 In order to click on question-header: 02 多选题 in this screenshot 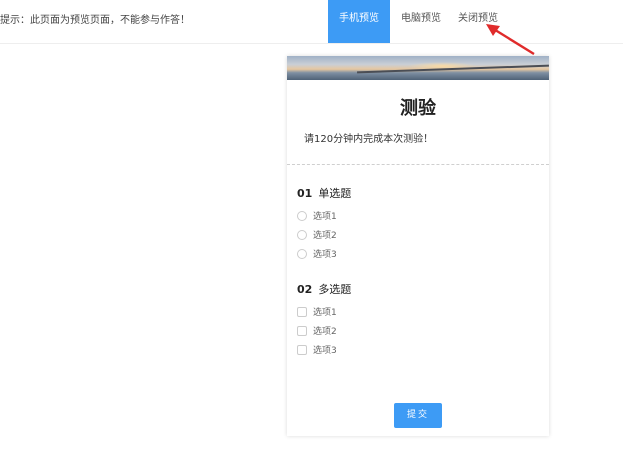, I will do `click(423, 290)`.